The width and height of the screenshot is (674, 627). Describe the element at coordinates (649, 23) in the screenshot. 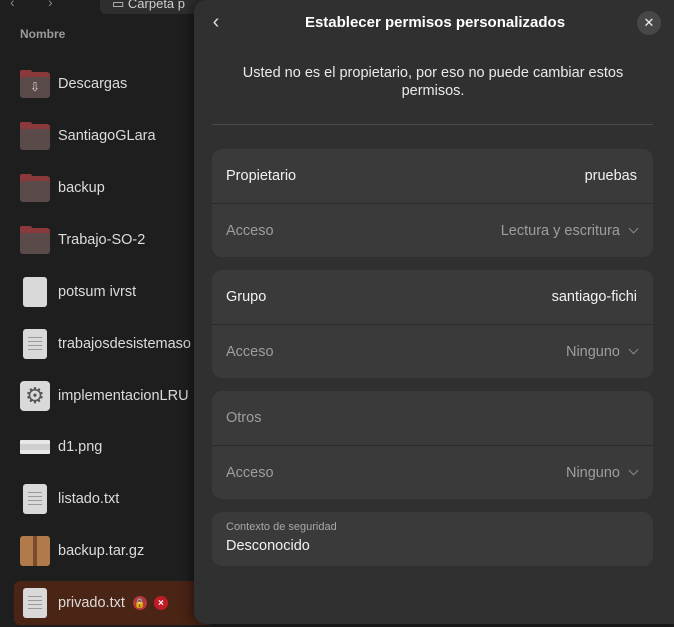

I see `close-icon: ✕` at that location.